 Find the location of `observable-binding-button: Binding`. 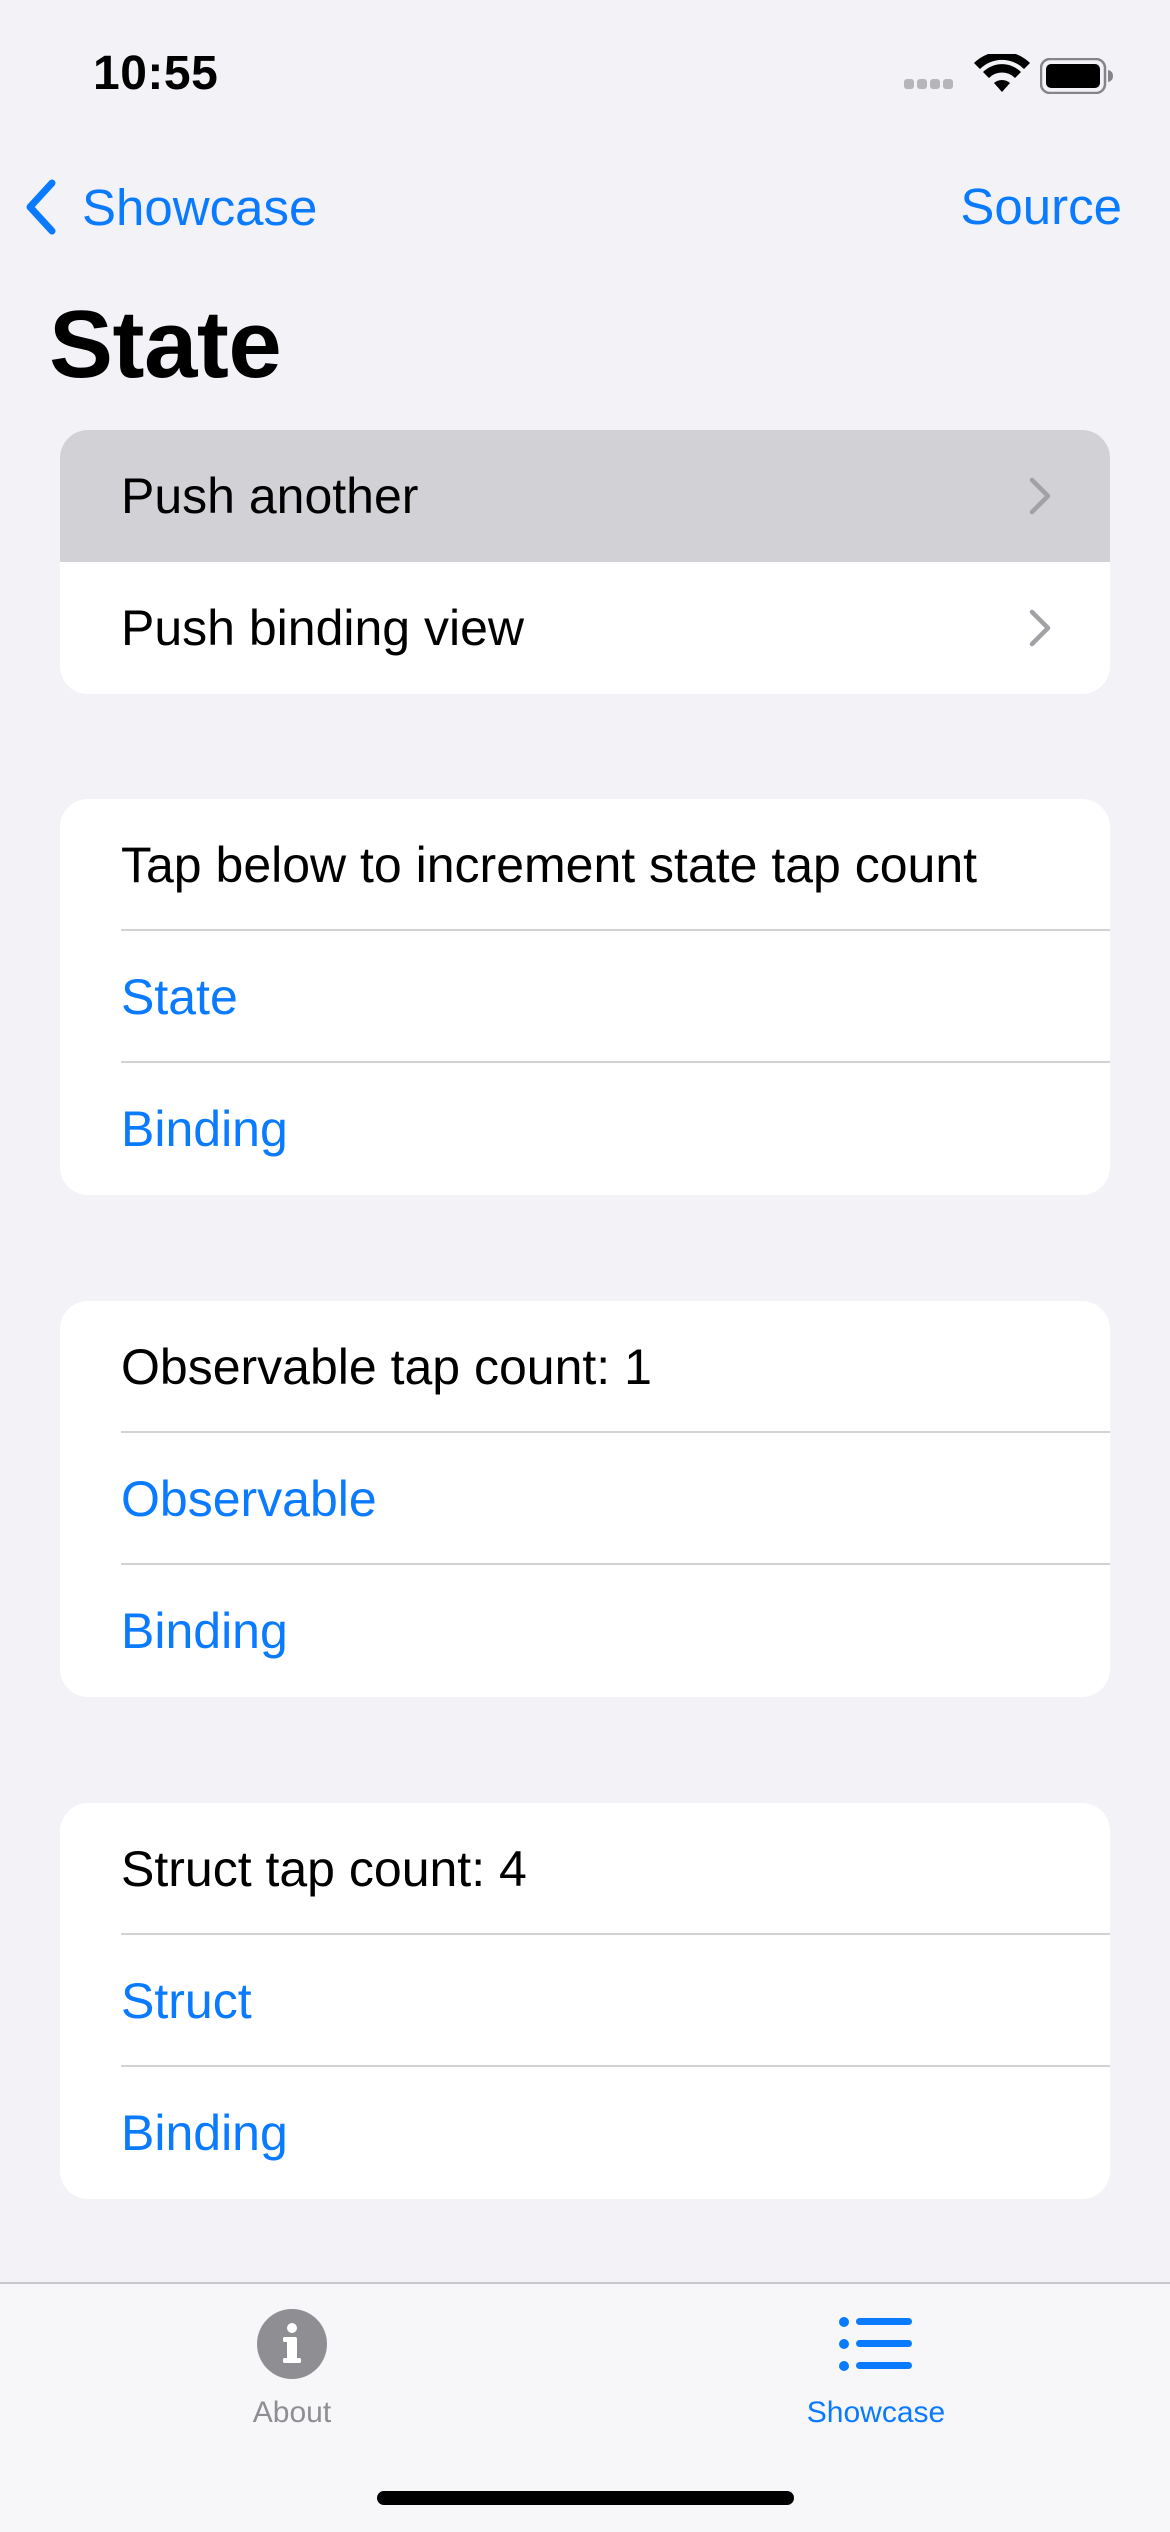

observable-binding-button: Binding is located at coordinates (585, 1631).